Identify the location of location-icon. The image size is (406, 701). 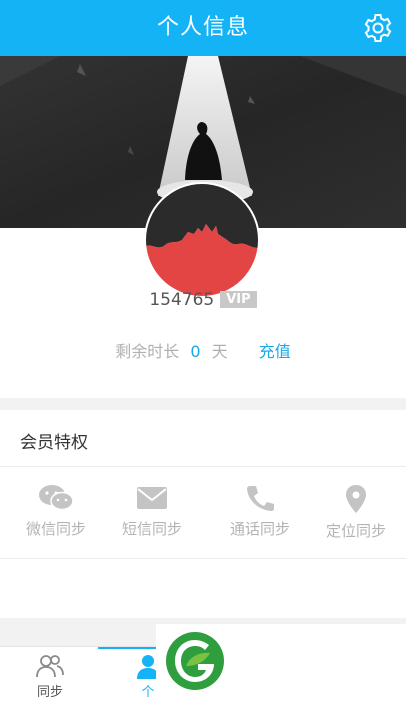
(356, 499).